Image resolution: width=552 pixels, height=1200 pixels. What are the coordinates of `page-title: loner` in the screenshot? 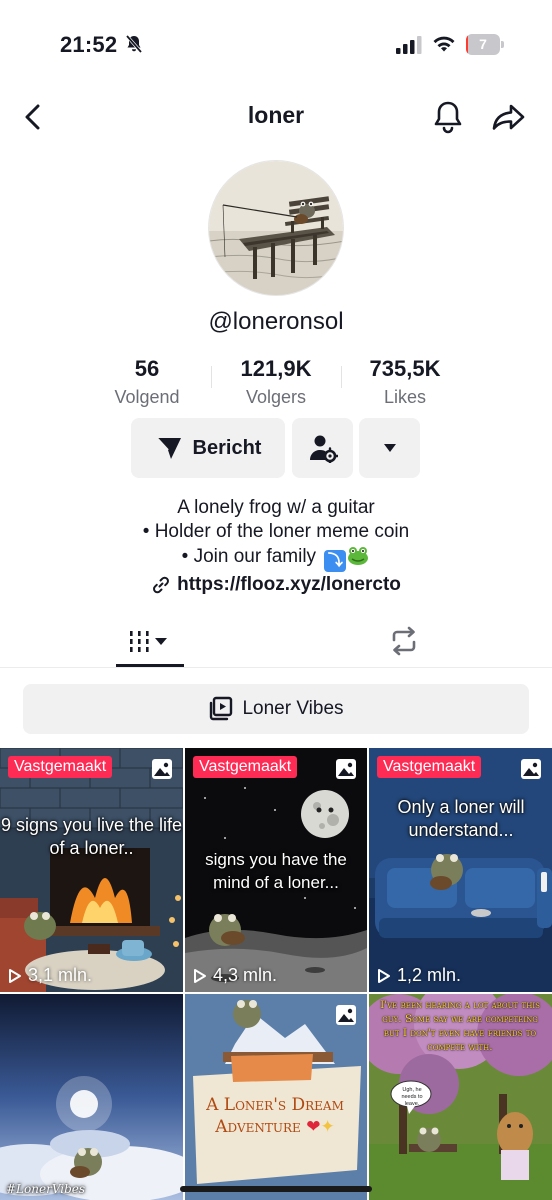 It's located at (276, 115).